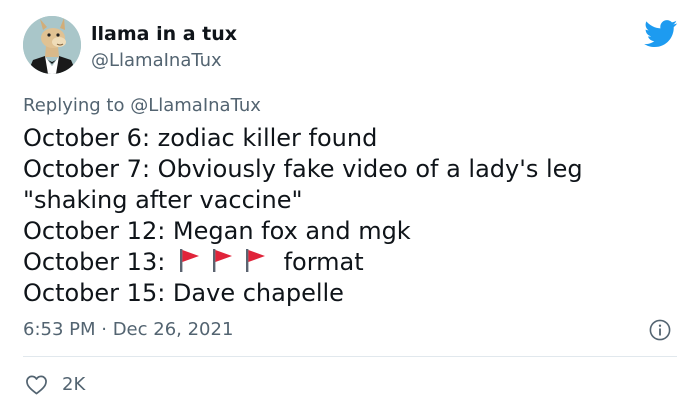  I want to click on reply-mention-link: @LlamaInaTux, so click(195, 105).